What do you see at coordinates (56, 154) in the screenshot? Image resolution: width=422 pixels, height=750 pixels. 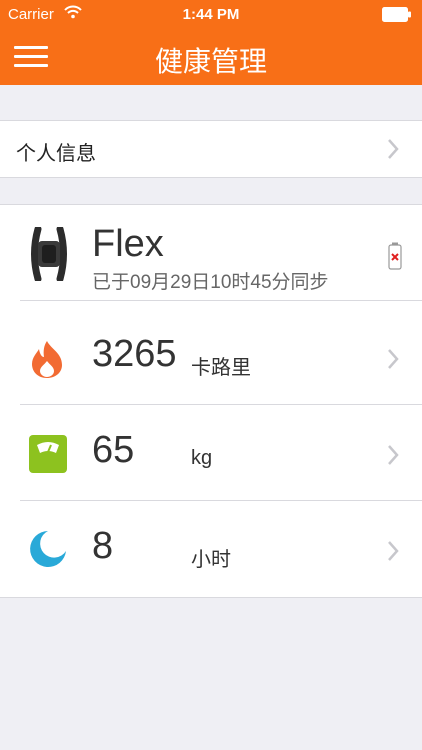 I see `profile-label: 个人信息` at bounding box center [56, 154].